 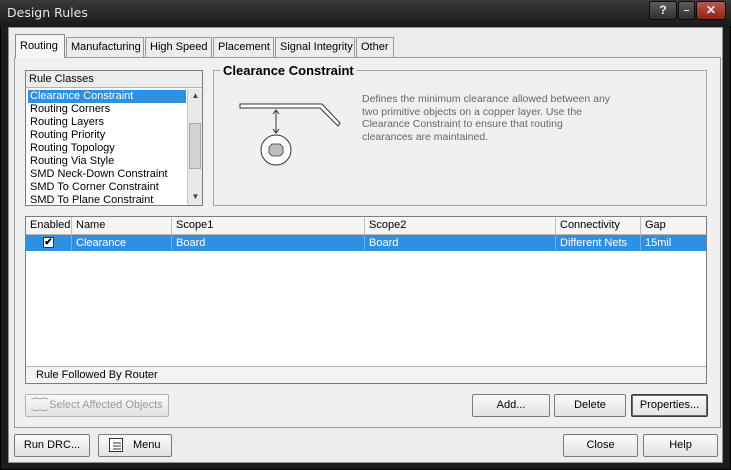 I want to click on rule-class-item: SMD To Corner Constraint, so click(x=107, y=187).